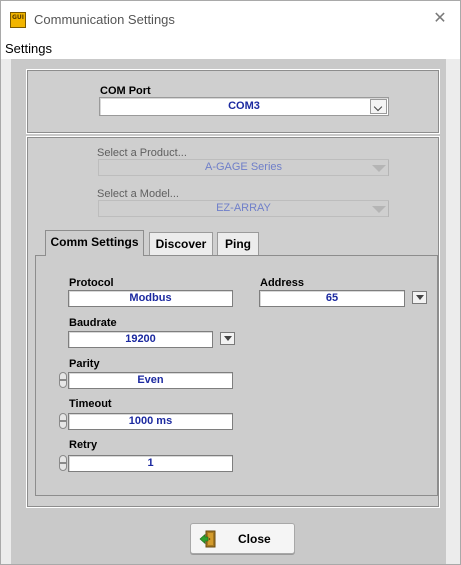  I want to click on baudrate-field: 19200, so click(140, 339).